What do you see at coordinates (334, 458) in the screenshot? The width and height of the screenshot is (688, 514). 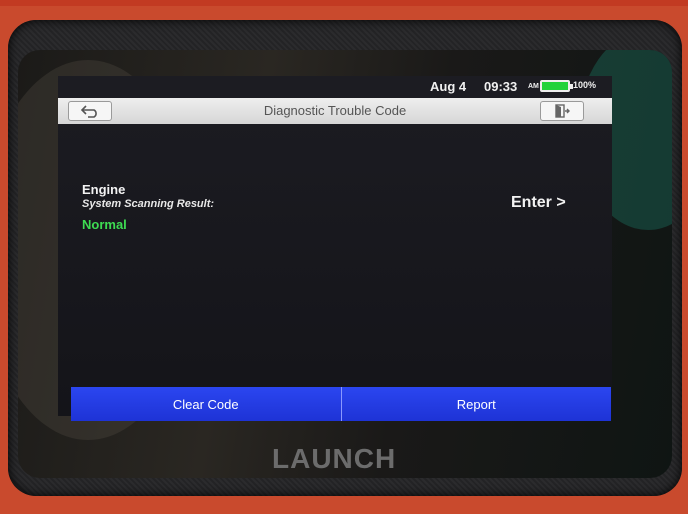 I see `brand-logo: LAUNCH` at bounding box center [334, 458].